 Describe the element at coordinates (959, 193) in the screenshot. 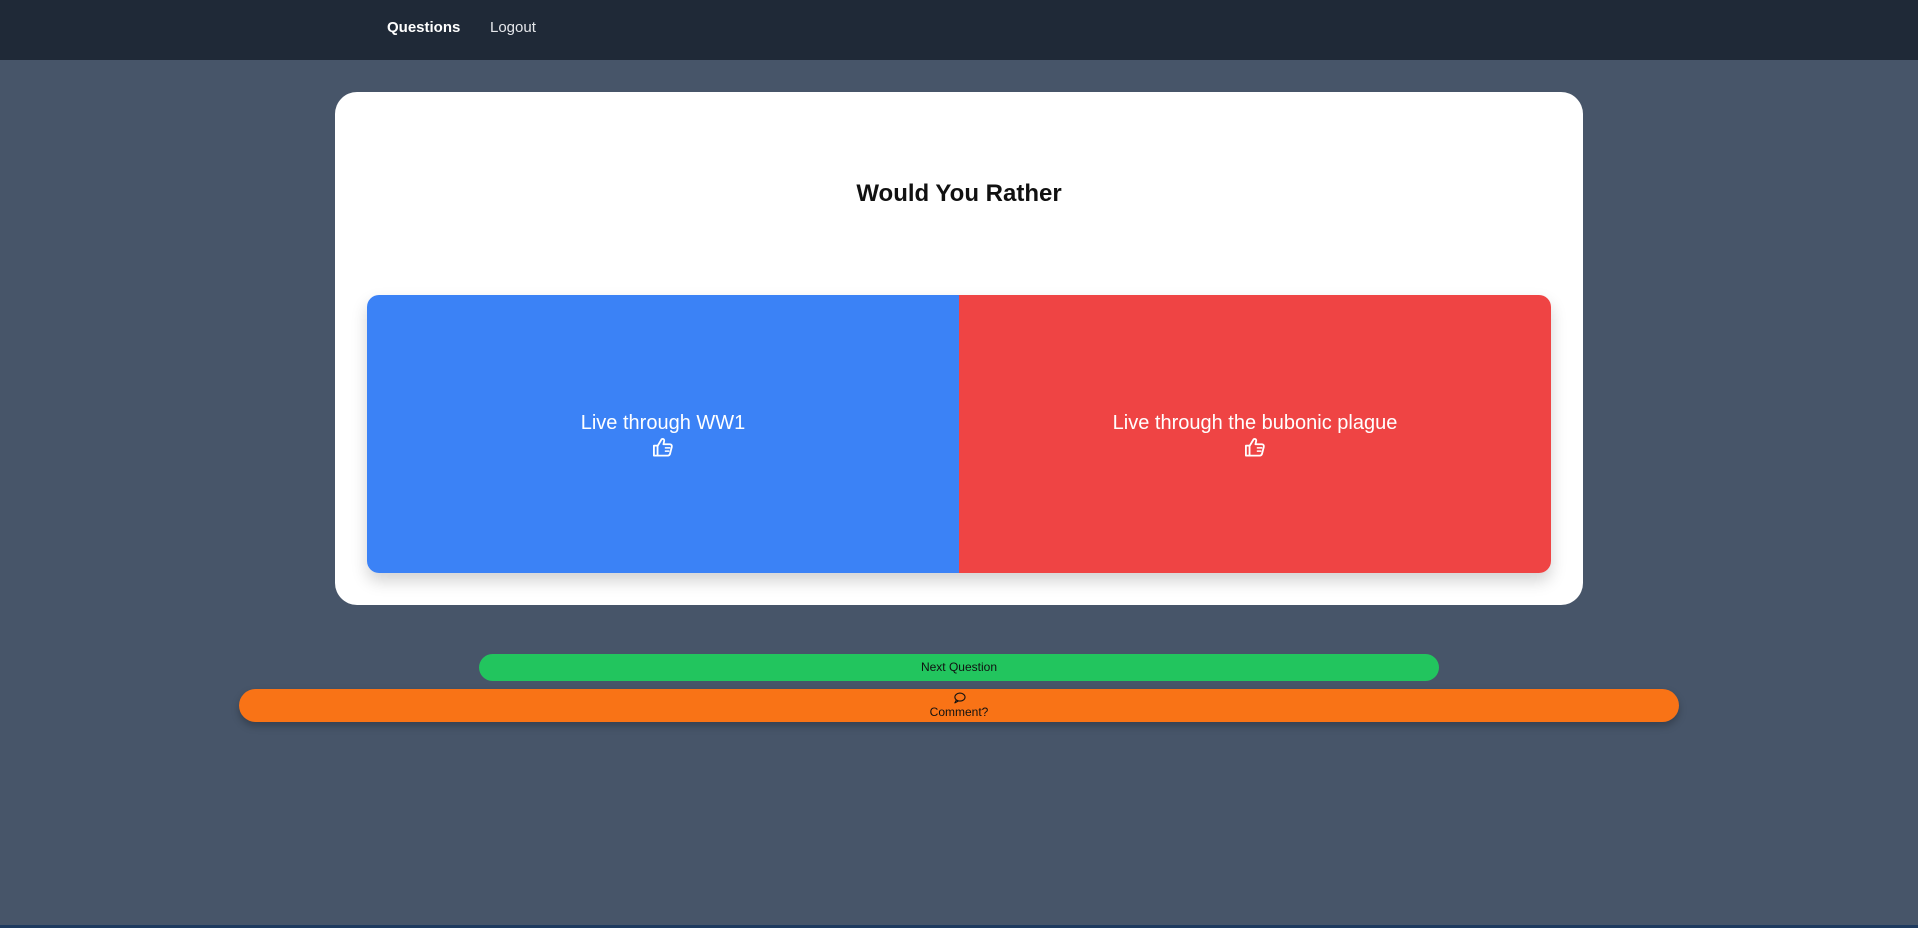

I see `question-title: Would You Rather` at that location.